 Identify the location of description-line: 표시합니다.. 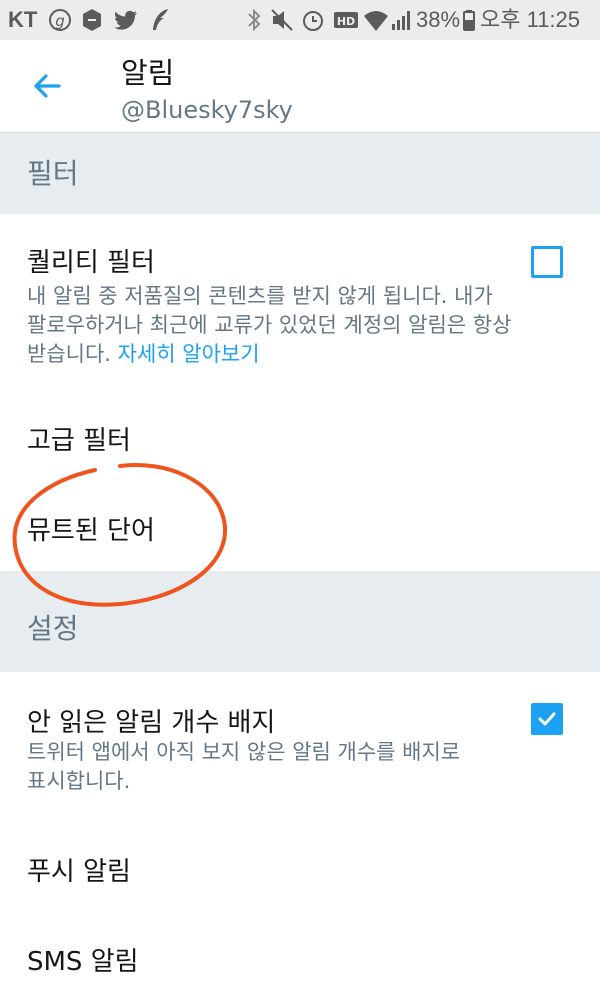
(79, 781).